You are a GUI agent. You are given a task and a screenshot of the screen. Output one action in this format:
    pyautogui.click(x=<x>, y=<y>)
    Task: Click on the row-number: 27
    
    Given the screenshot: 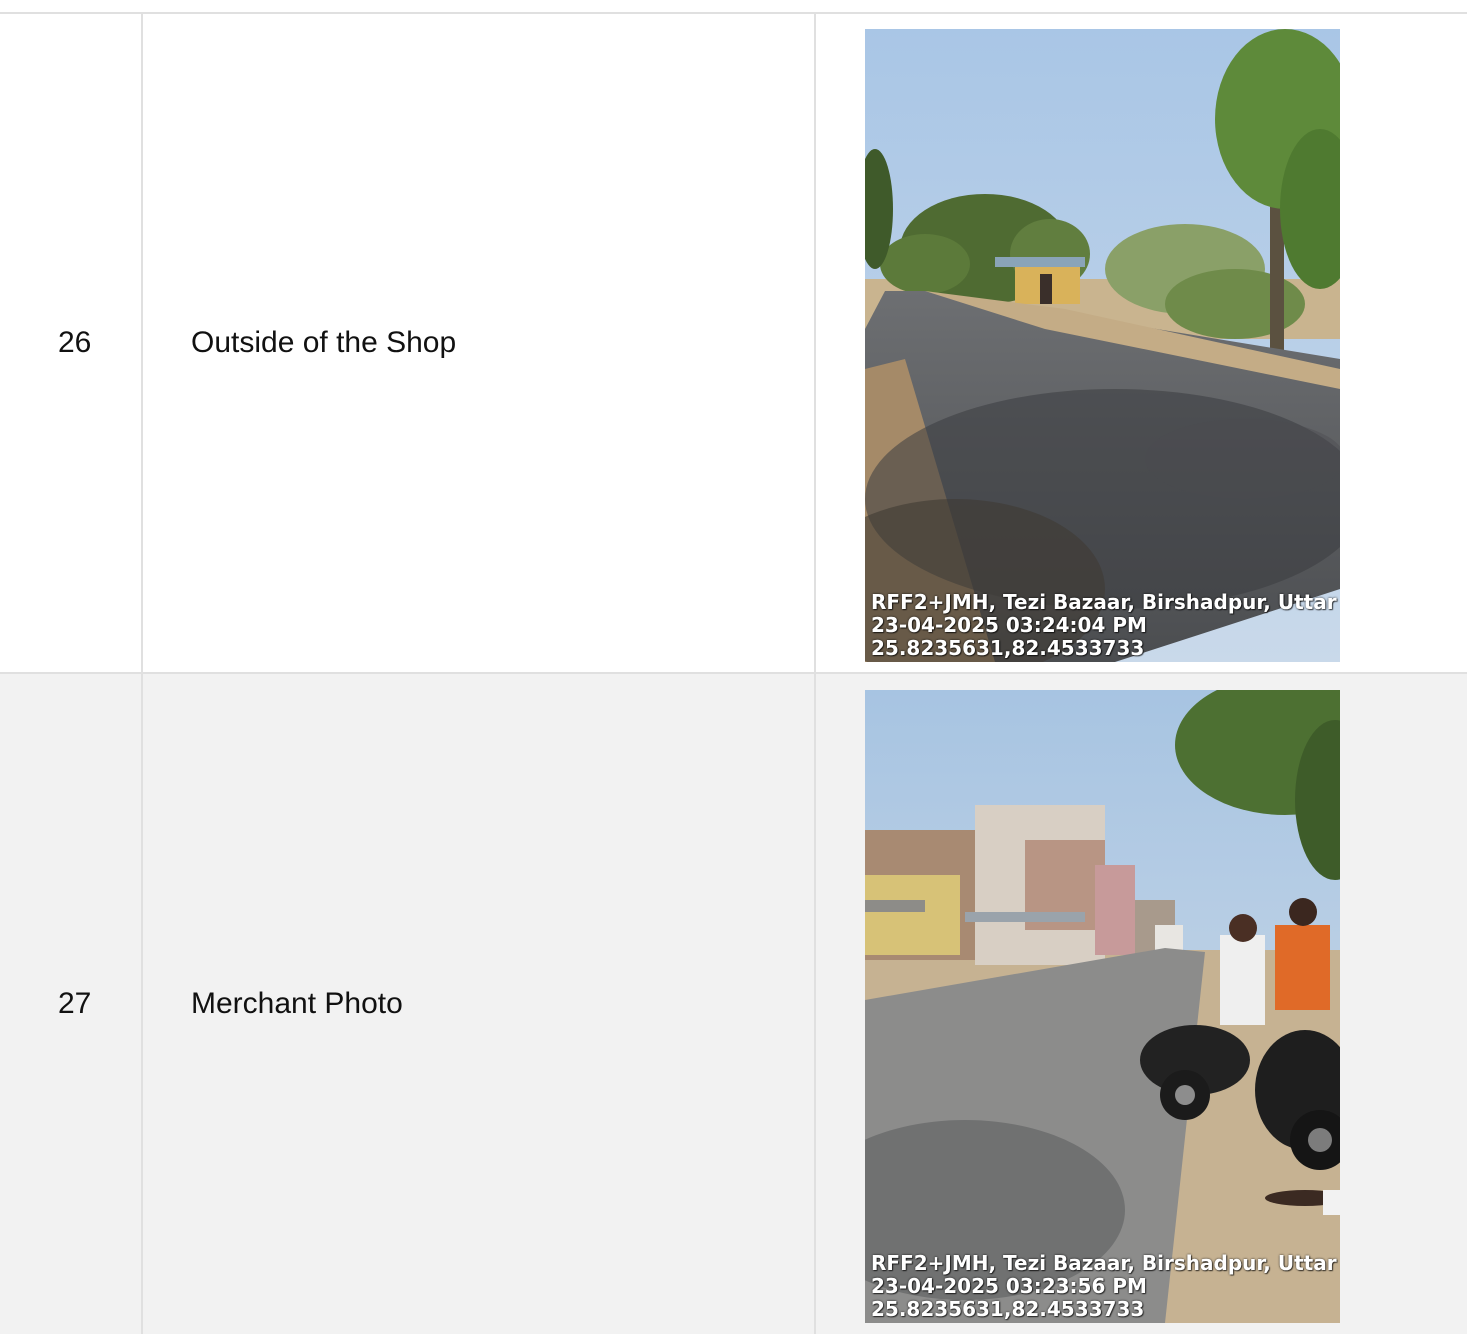 What is the action you would take?
    pyautogui.click(x=71, y=1004)
    